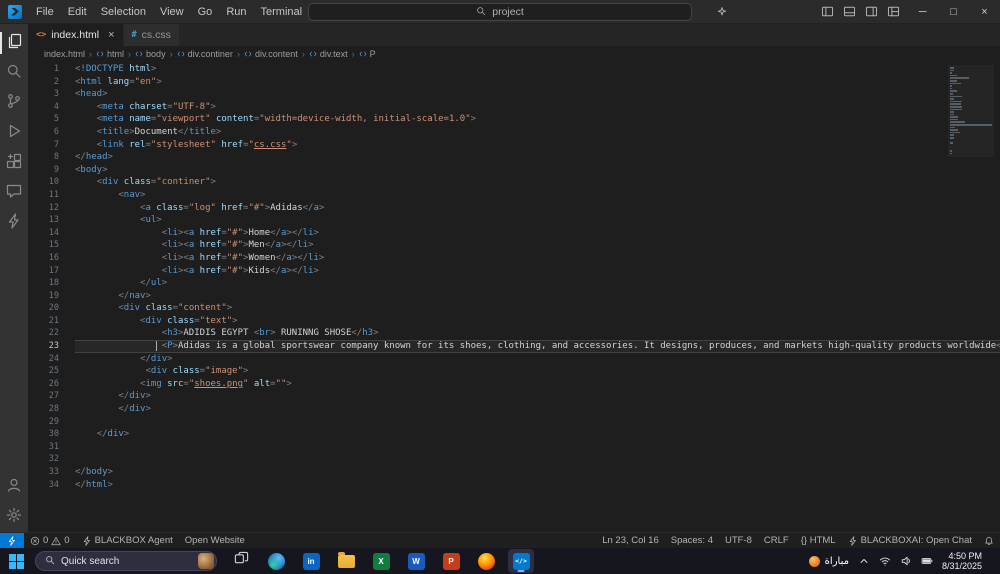 The image size is (1000, 574). I want to click on activitybar-blackbox-chat, so click(14, 193).